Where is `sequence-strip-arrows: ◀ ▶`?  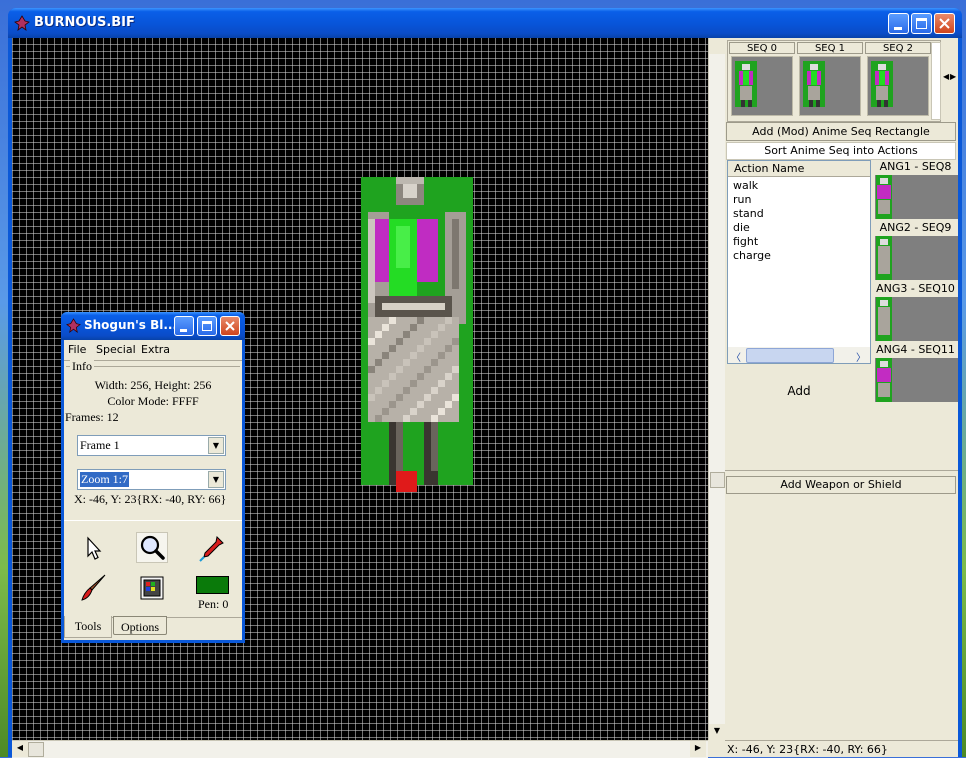 sequence-strip-arrows: ◀ ▶ is located at coordinates (950, 81).